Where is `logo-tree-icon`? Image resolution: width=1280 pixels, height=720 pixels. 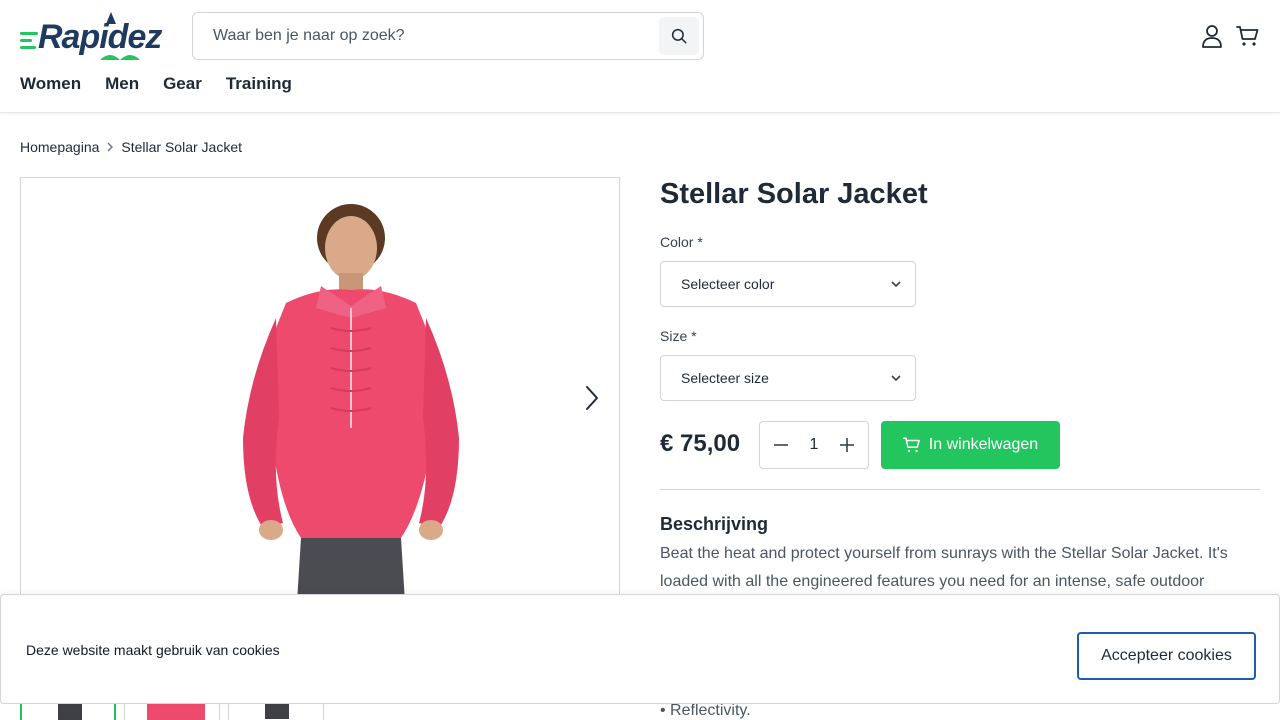
logo-tree-icon is located at coordinates (111, 18).